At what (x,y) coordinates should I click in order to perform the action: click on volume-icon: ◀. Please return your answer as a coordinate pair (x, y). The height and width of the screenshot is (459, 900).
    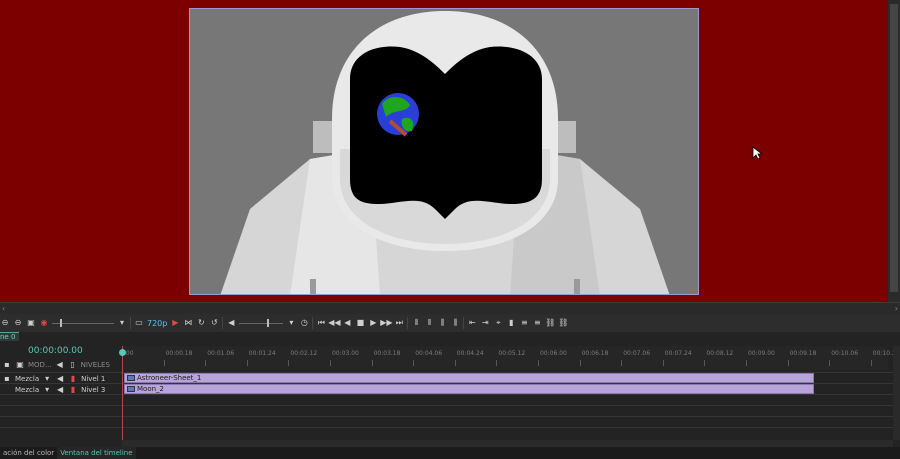
    Looking at the image, I should click on (231, 323).